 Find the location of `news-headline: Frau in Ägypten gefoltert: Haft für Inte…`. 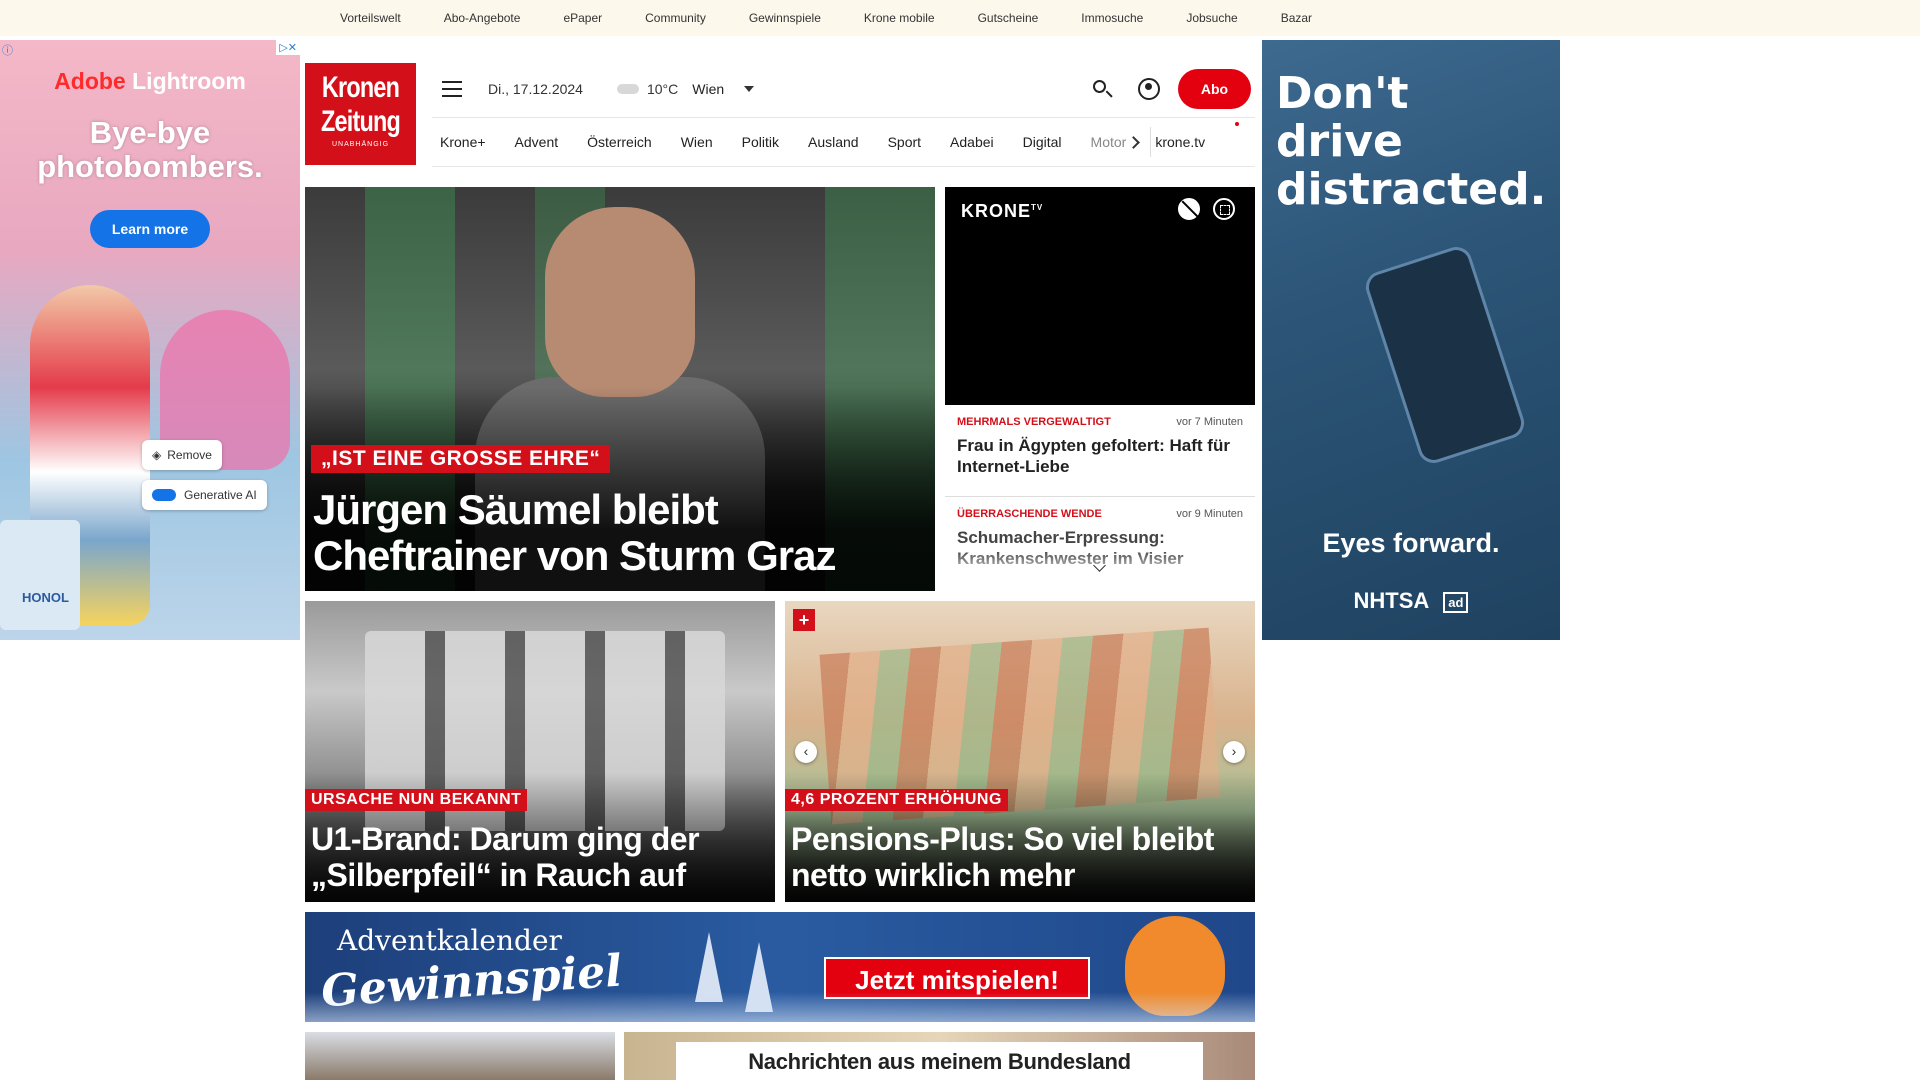

news-headline: Frau in Ägypten gefoltert: Haft für Inte… is located at coordinates (1100, 456).